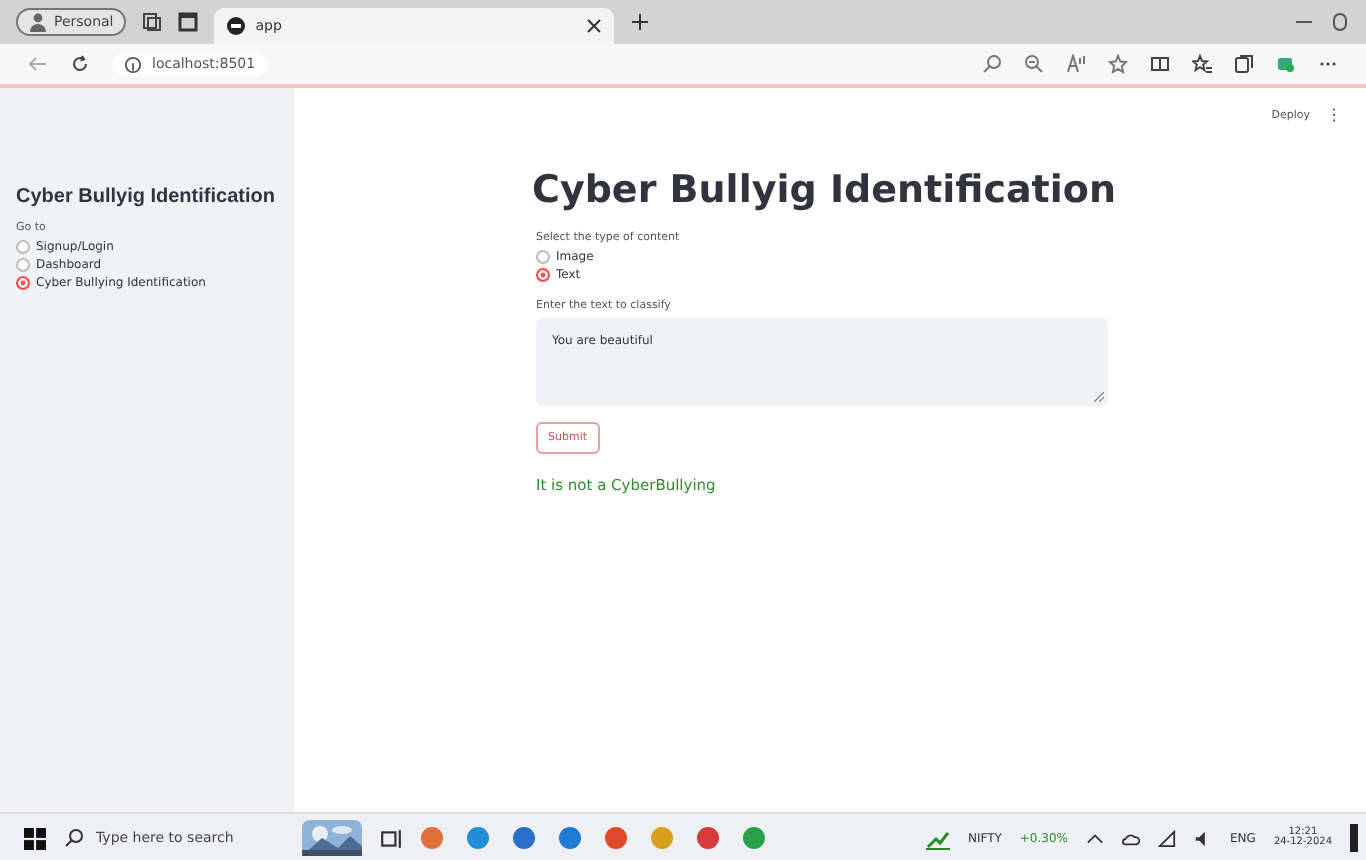  Describe the element at coordinates (391, 838) in the screenshot. I see `task-view-icon` at that location.